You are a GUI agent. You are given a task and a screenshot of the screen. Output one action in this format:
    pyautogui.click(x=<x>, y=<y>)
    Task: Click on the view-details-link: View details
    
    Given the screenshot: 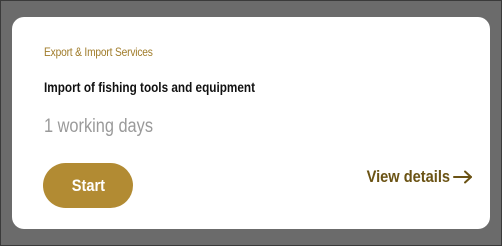 What is the action you would take?
    pyautogui.click(x=413, y=177)
    